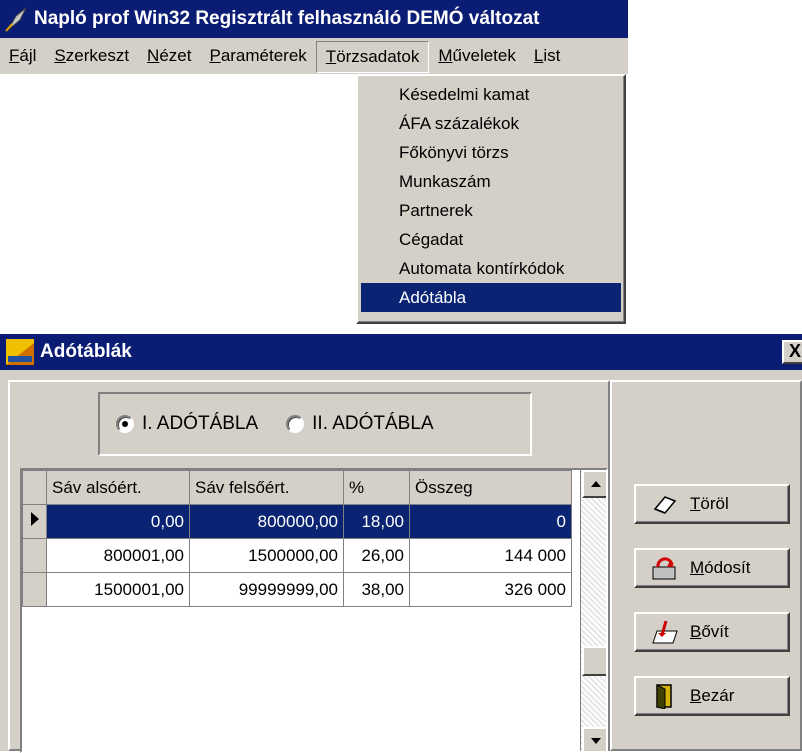 The height and width of the screenshot is (753, 802). I want to click on cell-amount: 0, so click(490, 521).